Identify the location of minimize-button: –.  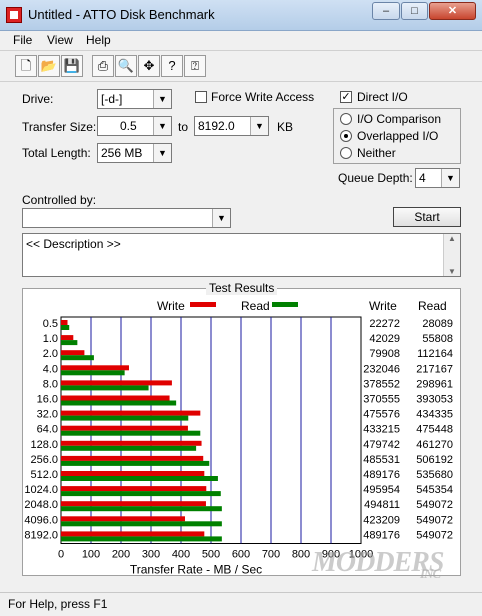
(386, 11).